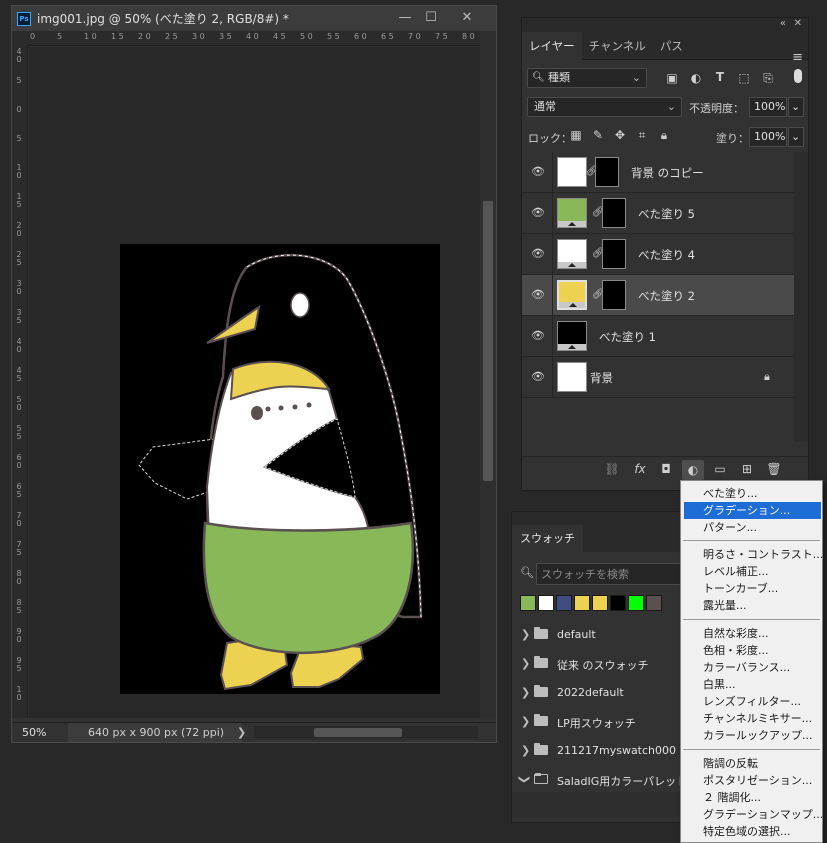  I want to click on lock-artboard-icon: ⌗, so click(642, 135).